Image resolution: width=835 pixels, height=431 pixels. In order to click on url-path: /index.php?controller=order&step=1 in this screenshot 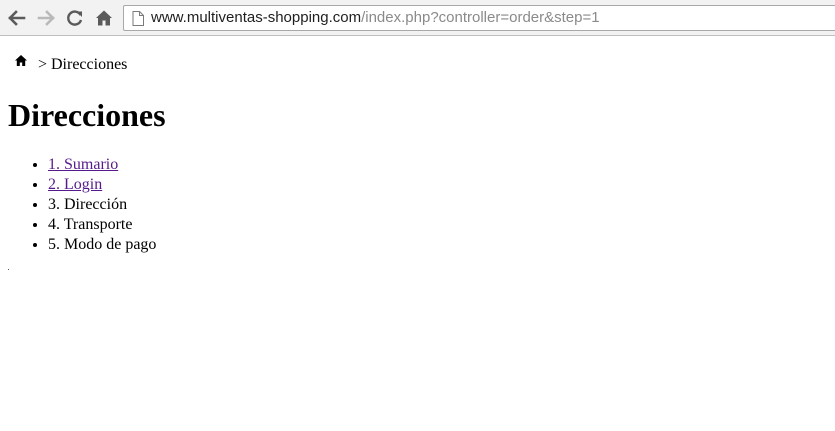, I will do `click(480, 17)`.